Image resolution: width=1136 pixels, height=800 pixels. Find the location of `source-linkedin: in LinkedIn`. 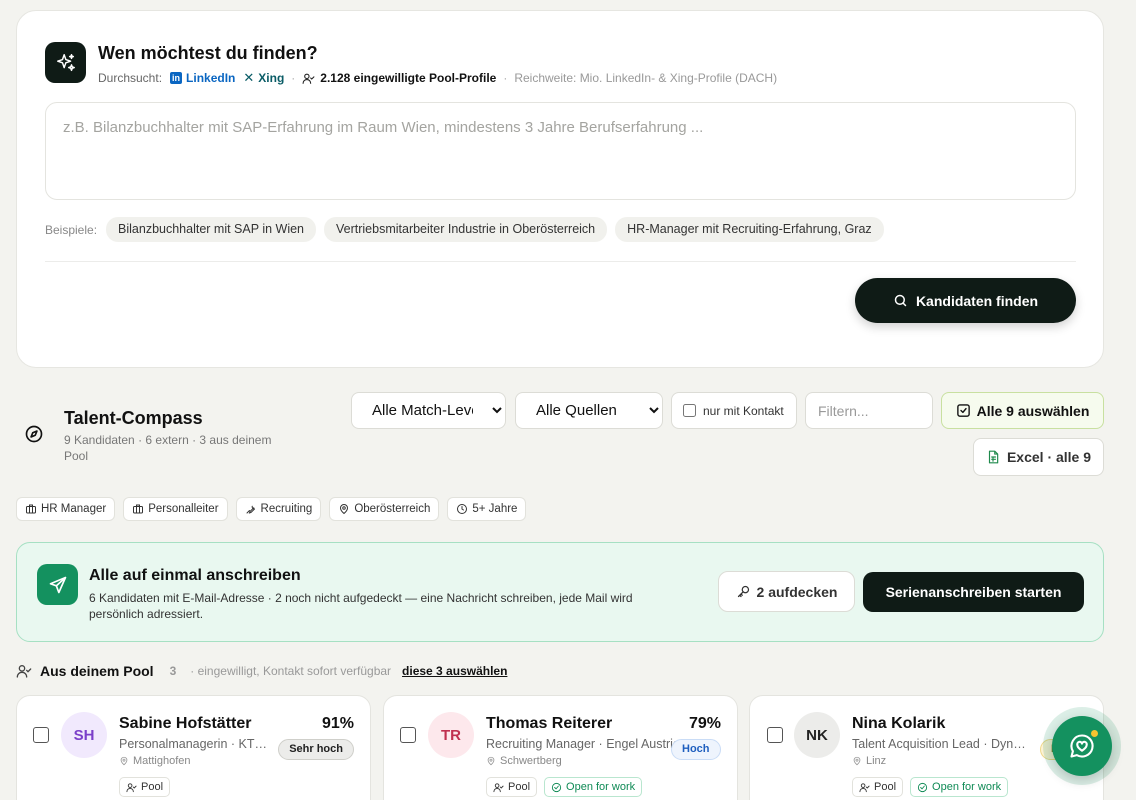

source-linkedin: in LinkedIn is located at coordinates (202, 78).